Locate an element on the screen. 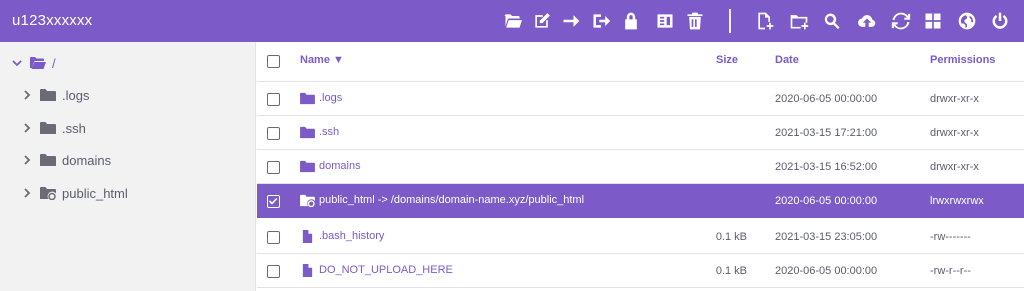 The image size is (1024, 291). table-header: Name ▼ Size Date Permissions is located at coordinates (640, 62).